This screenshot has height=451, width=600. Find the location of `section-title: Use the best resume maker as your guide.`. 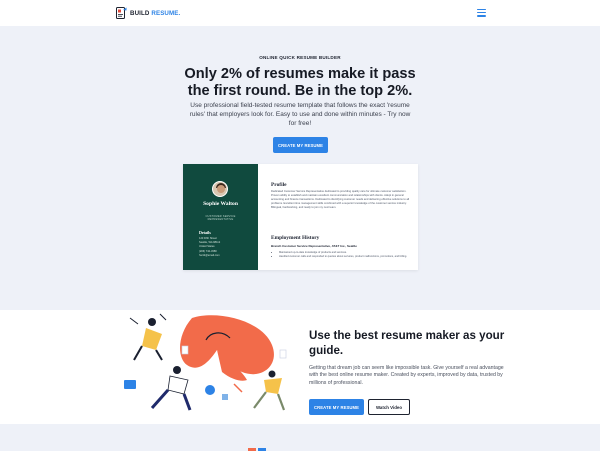

section-title: Use the best resume maker as your guide. is located at coordinates (407, 343).